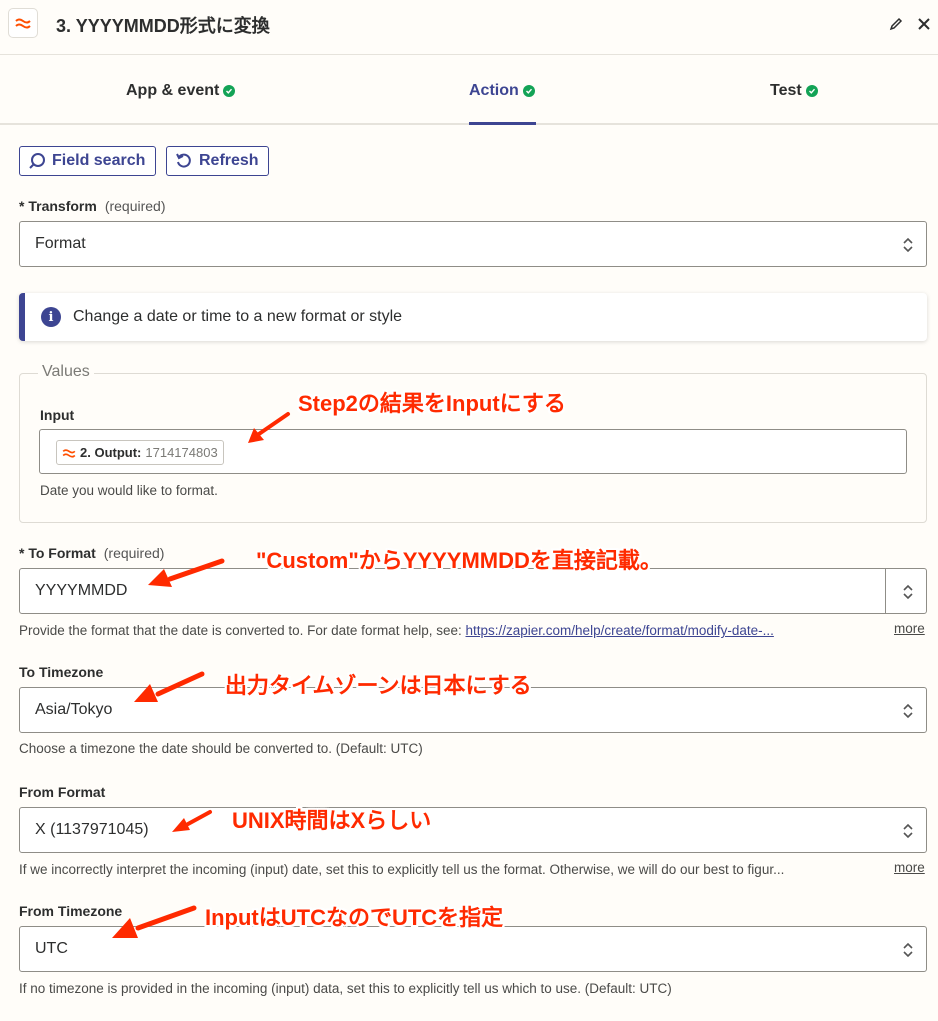 The width and height of the screenshot is (938, 1021). I want to click on step-tabs: App & event Action Test, so click(469, 90).